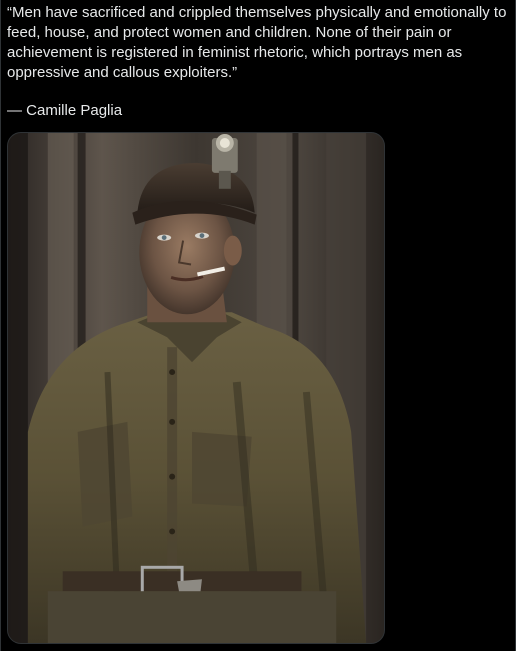 The height and width of the screenshot is (651, 516). Describe the element at coordinates (65, 110) in the screenshot. I see `post-attribution: — Camille Paglia` at that location.